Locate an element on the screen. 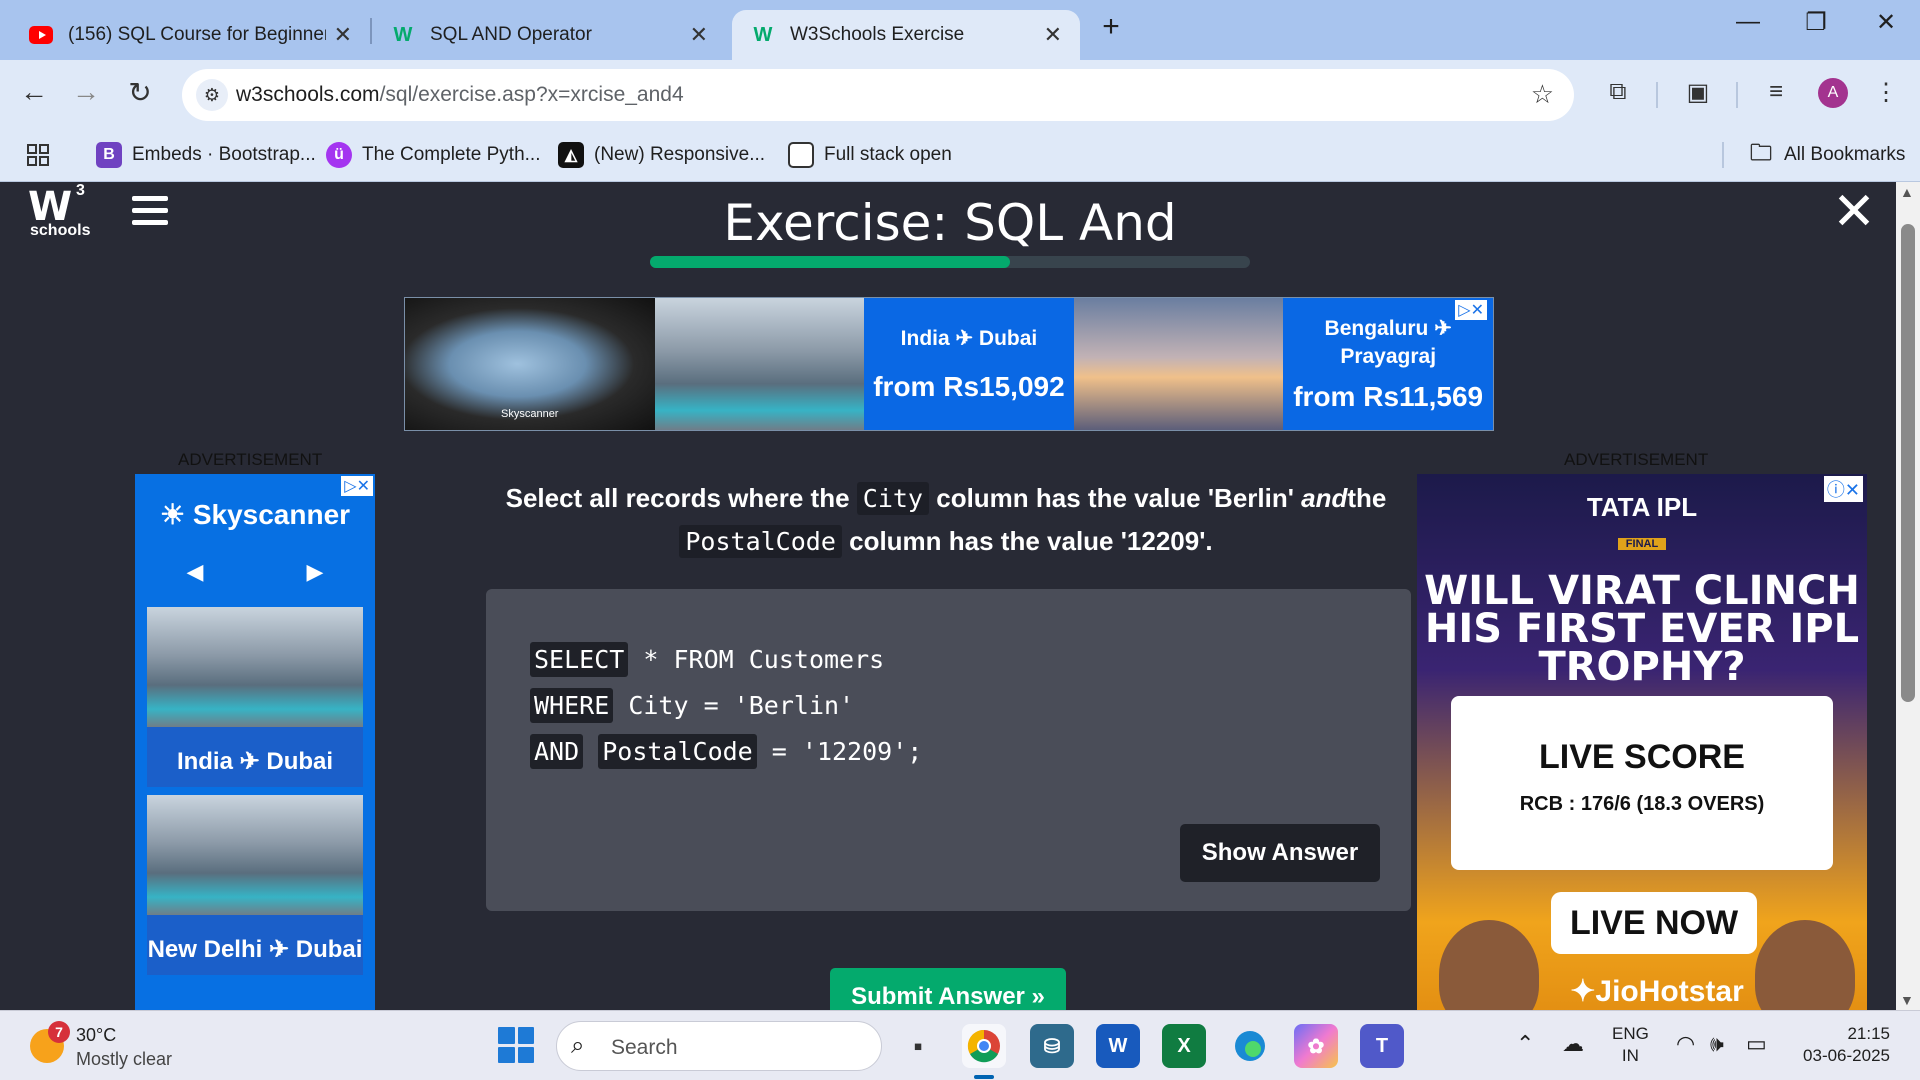  ad-dubai-city-image is located at coordinates (759, 364).